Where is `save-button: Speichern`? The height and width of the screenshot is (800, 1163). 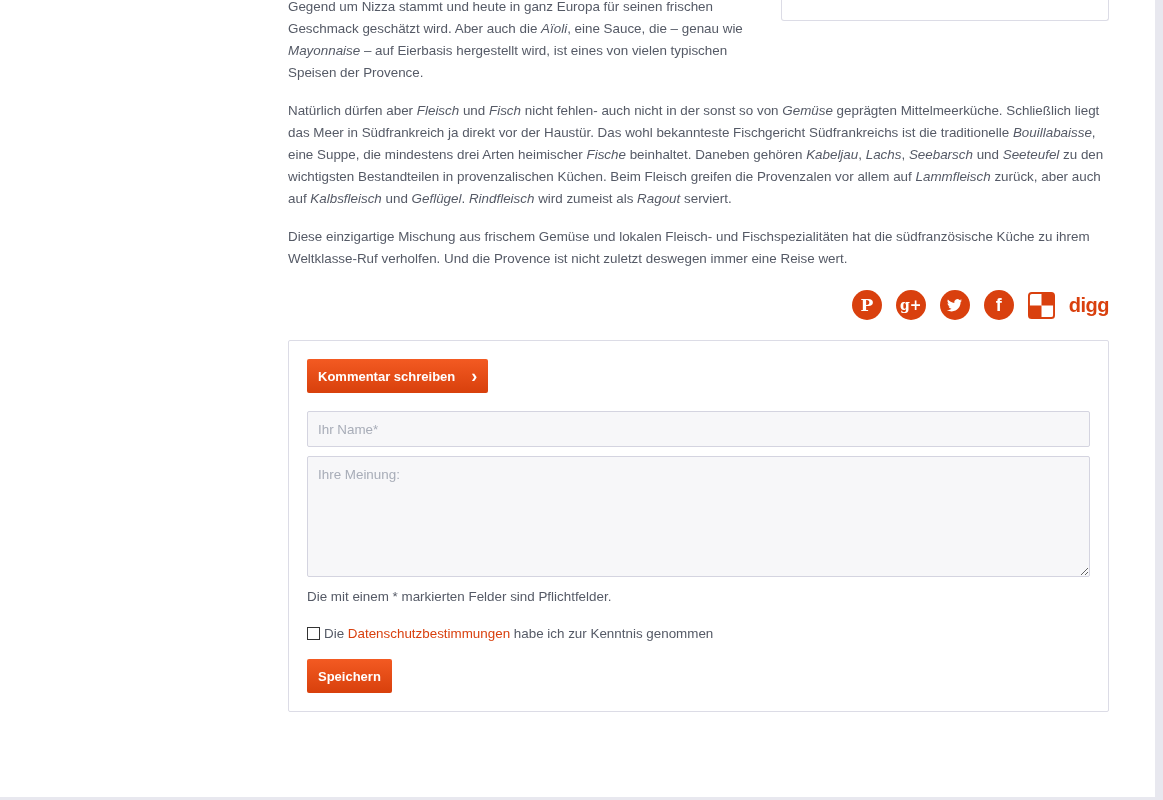
save-button: Speichern is located at coordinates (349, 676).